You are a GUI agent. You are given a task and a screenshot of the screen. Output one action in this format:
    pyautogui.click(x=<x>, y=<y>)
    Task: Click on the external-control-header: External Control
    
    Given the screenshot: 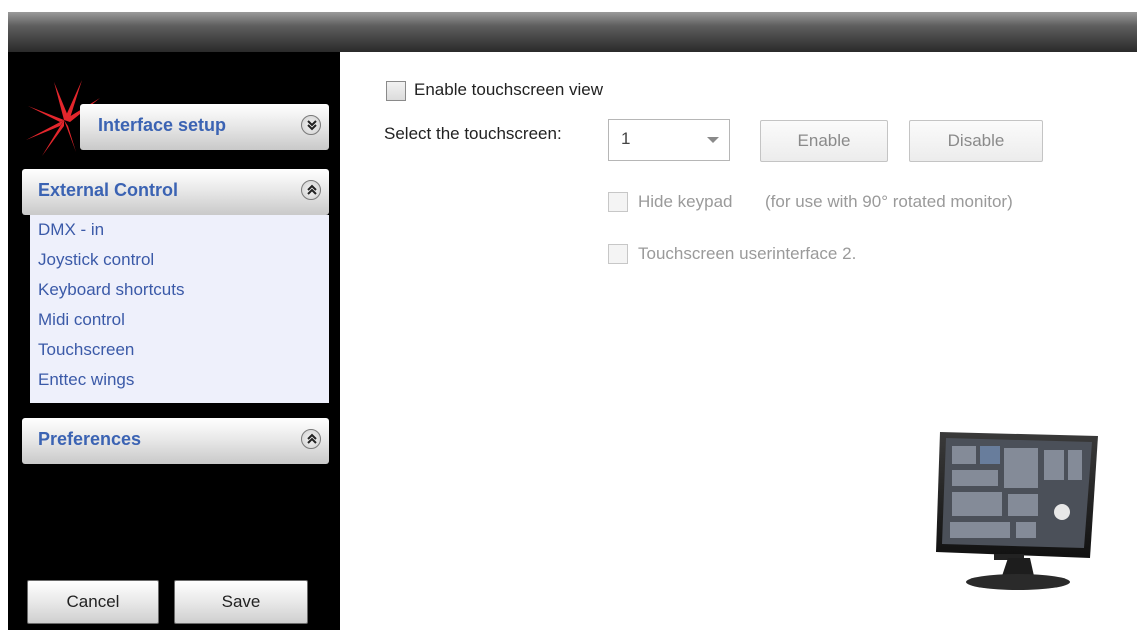 What is the action you would take?
    pyautogui.click(x=175, y=192)
    